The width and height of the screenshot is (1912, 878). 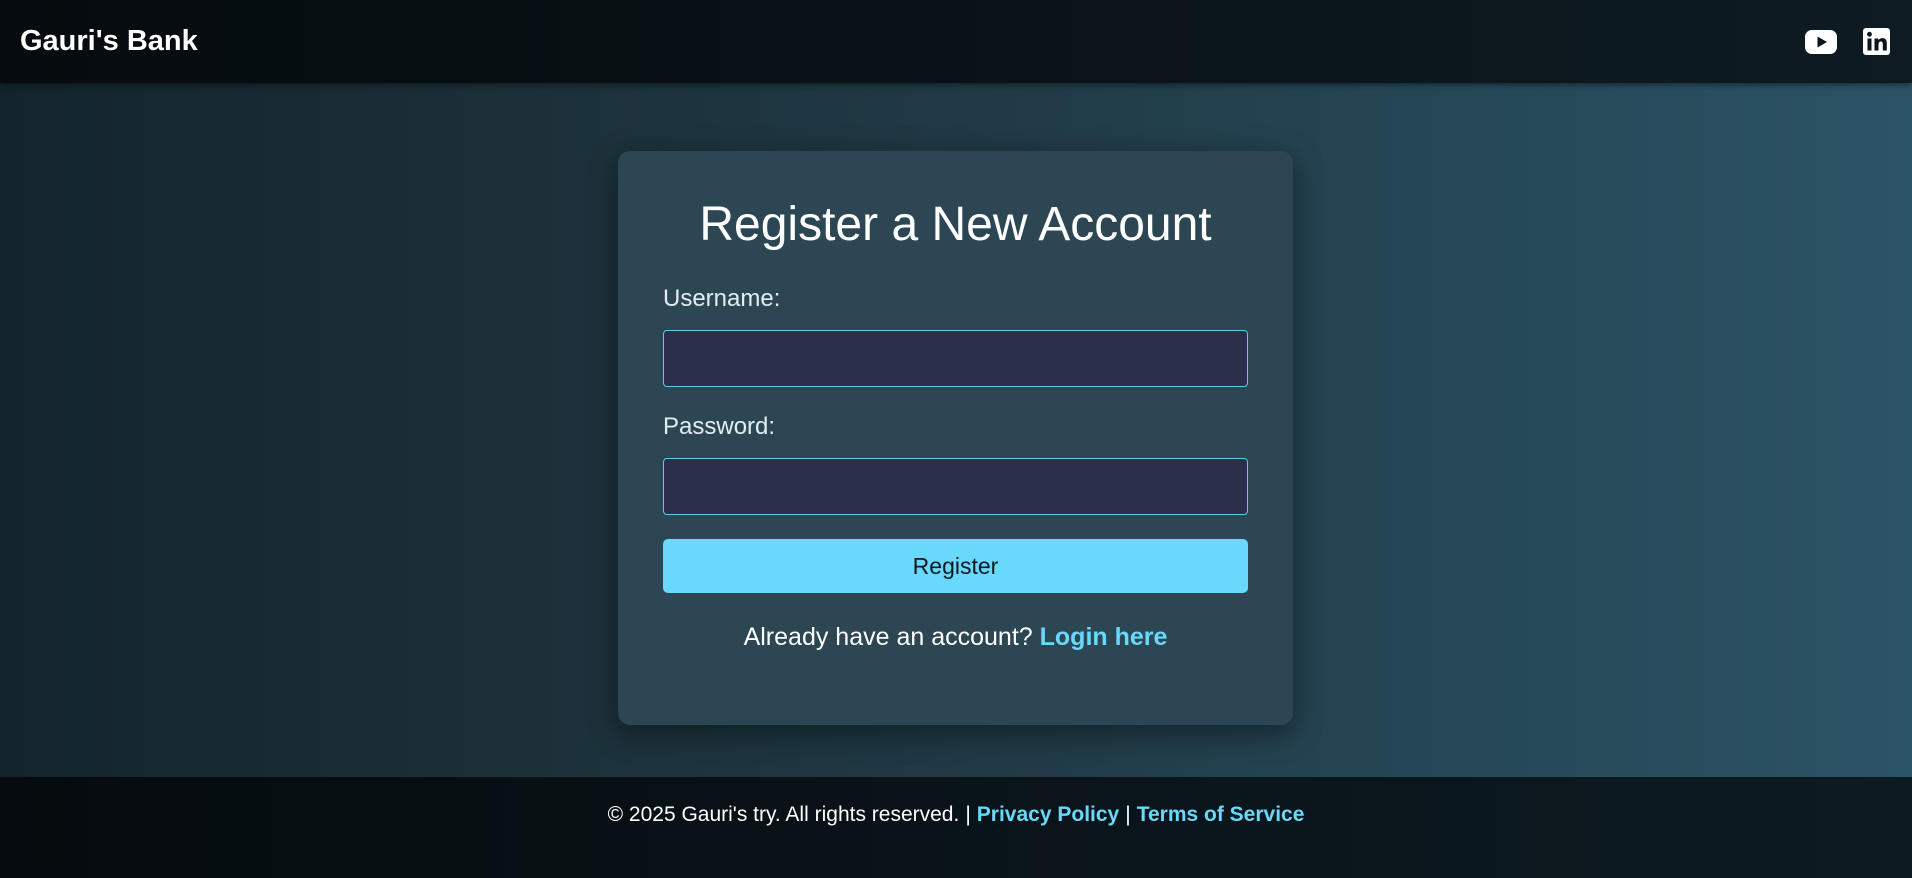 What do you see at coordinates (109, 41) in the screenshot?
I see `brand-title: Gauri's Bank` at bounding box center [109, 41].